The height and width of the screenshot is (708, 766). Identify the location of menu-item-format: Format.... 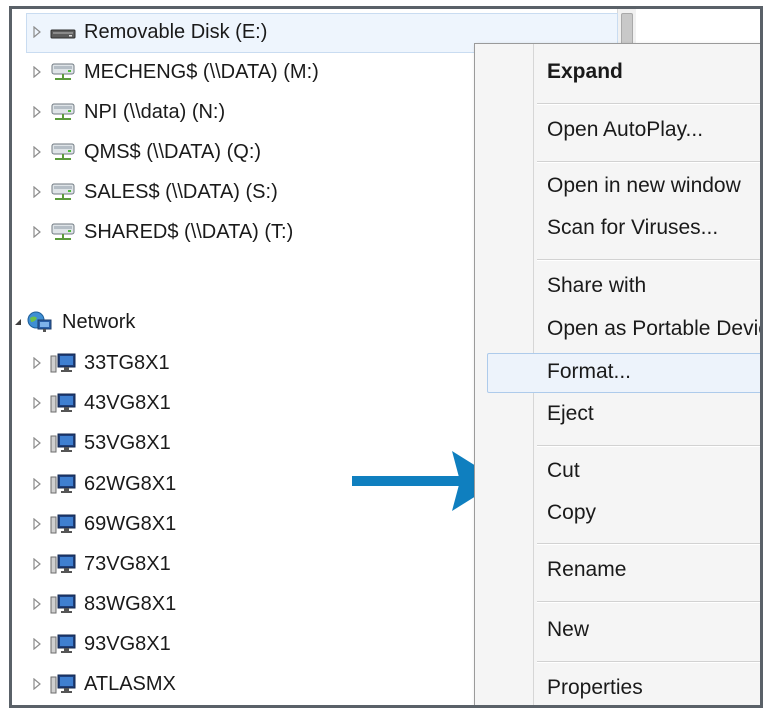
(589, 372).